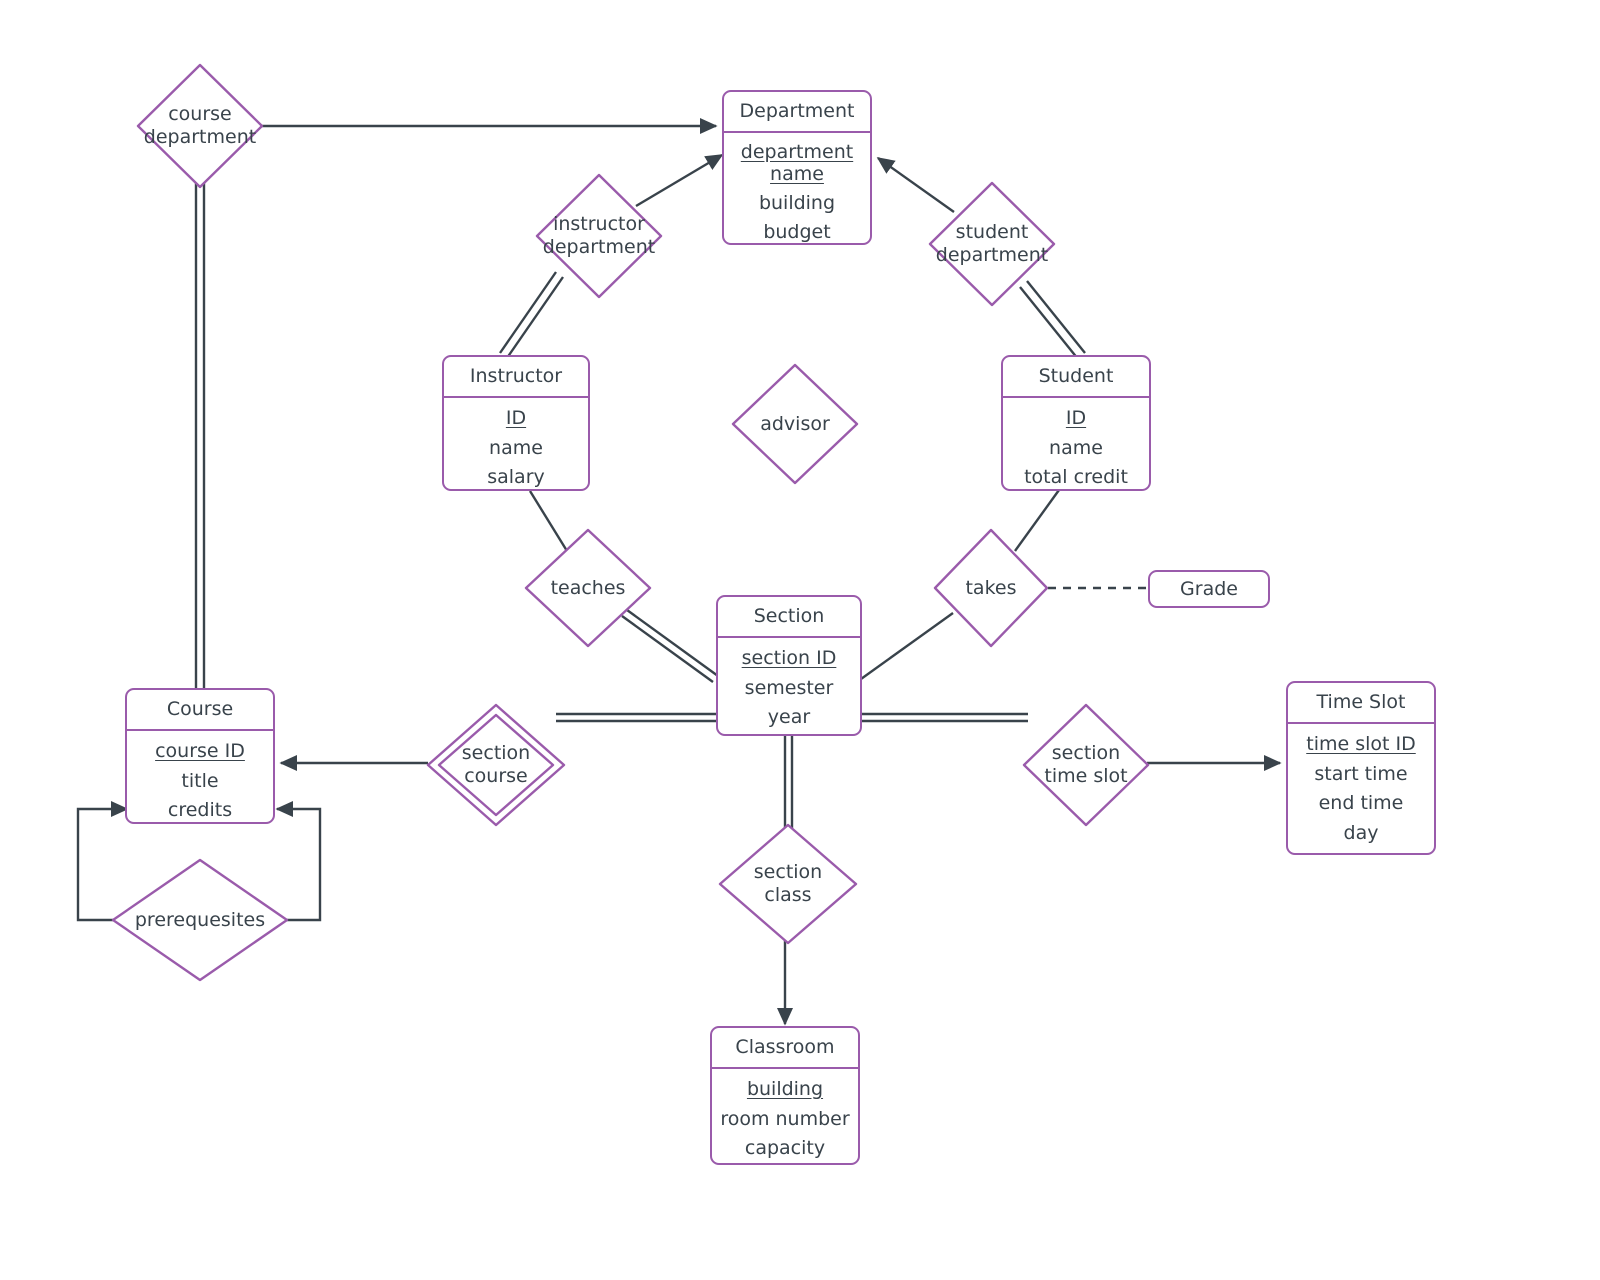 The image size is (1600, 1280). Describe the element at coordinates (789, 717) in the screenshot. I see `attribute-year: year` at that location.